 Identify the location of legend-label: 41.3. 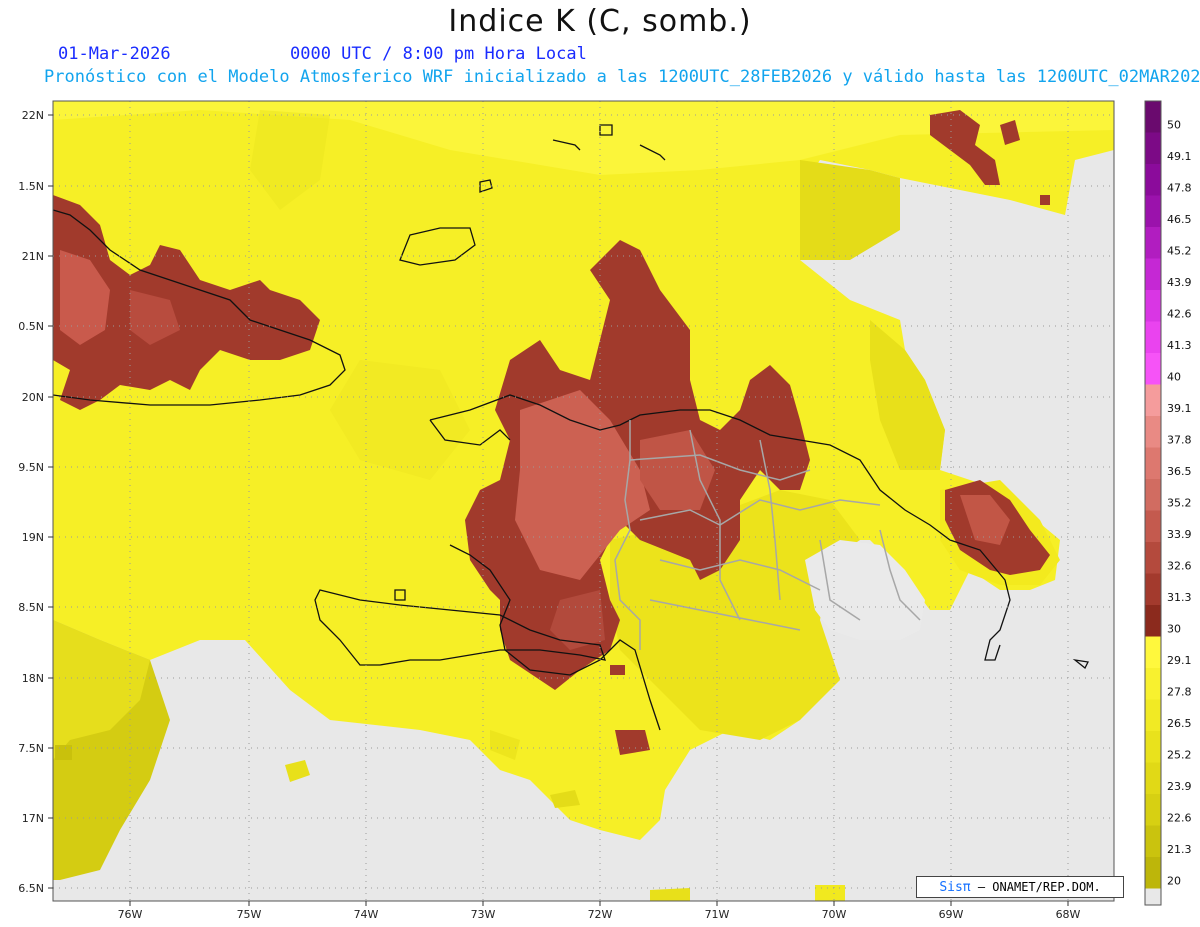
(1179, 345).